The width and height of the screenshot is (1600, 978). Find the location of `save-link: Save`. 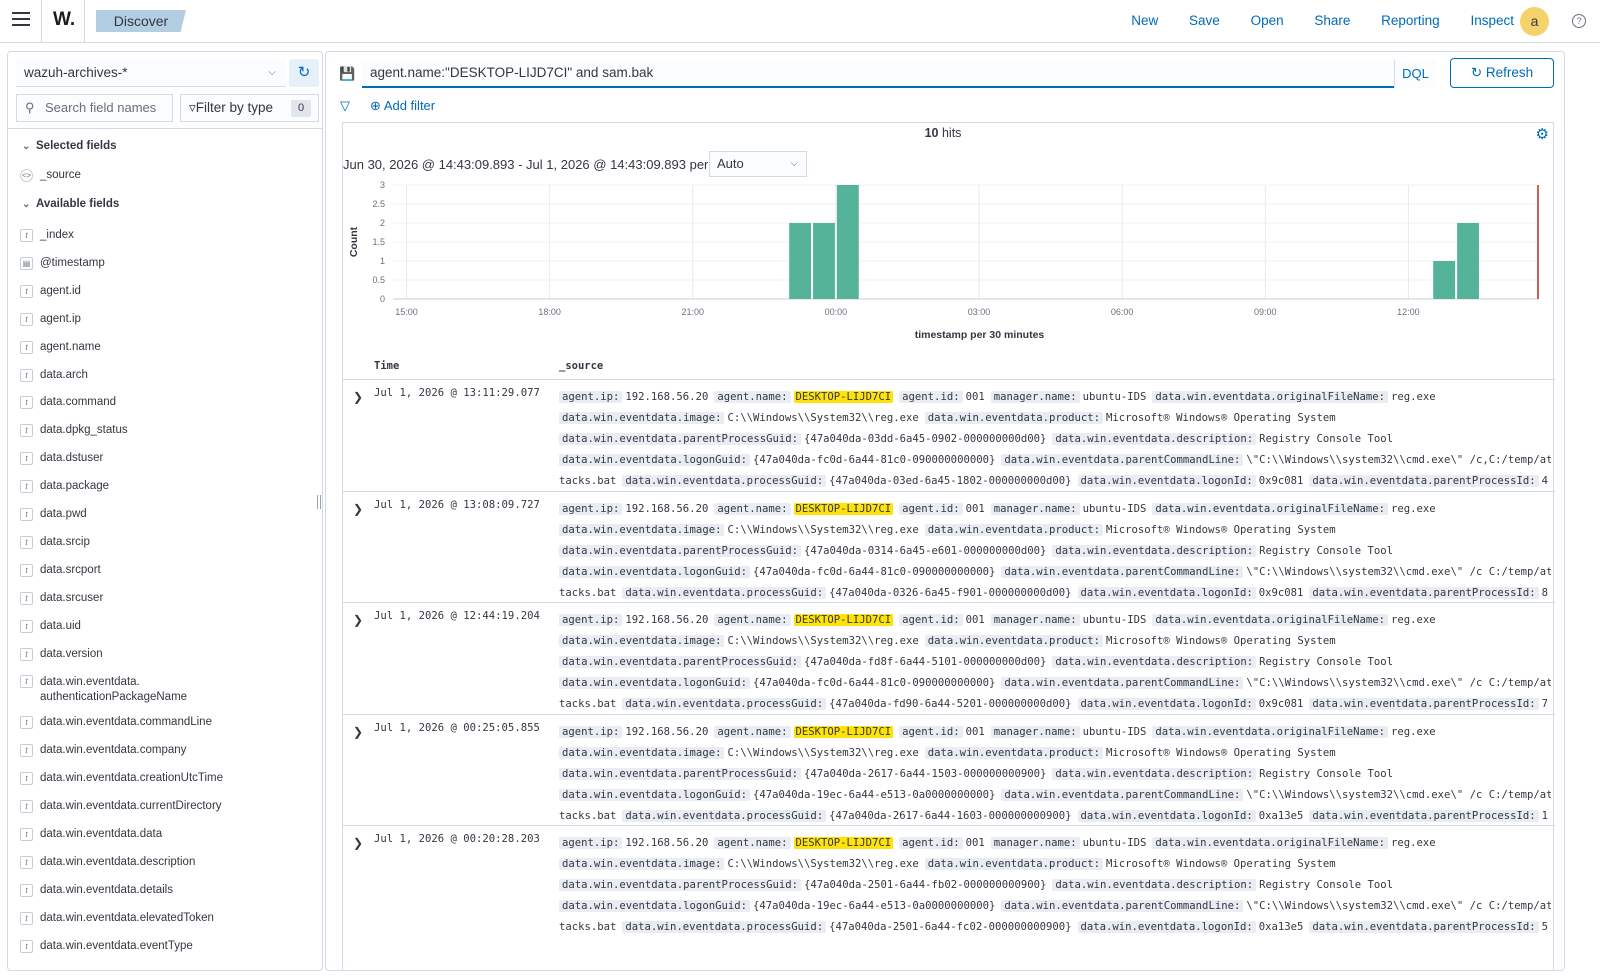

save-link: Save is located at coordinates (1204, 20).